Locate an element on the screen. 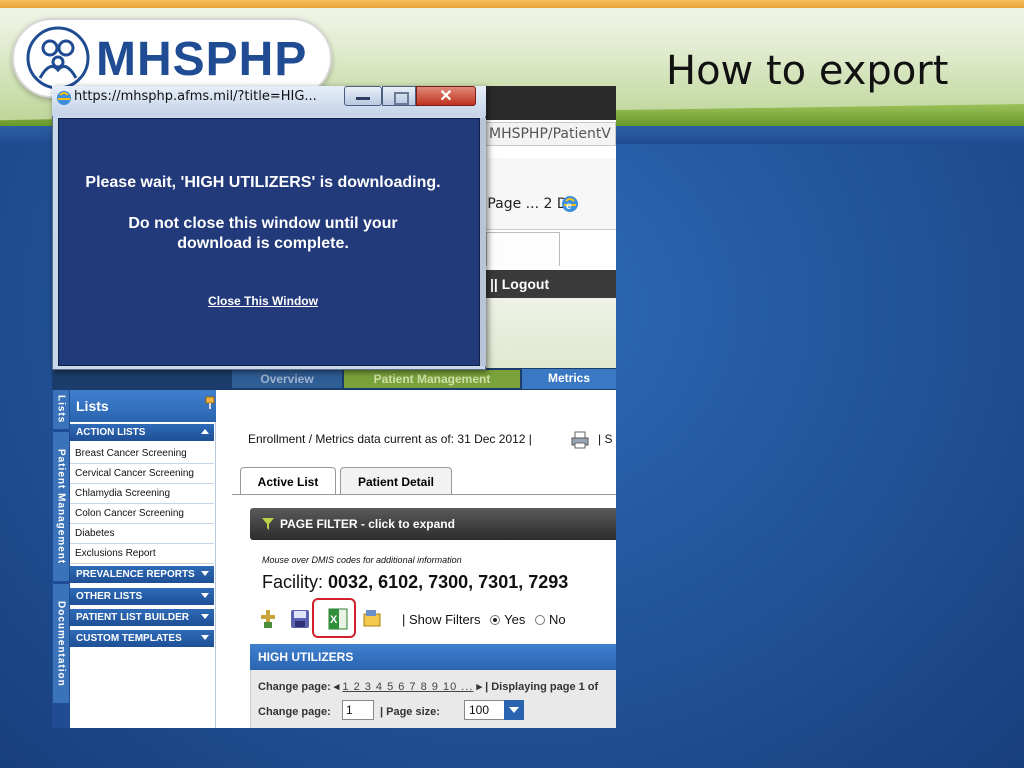 This screenshot has width=1024, height=768. show-filters-row: | Show Filters Yes No is located at coordinates (484, 619).